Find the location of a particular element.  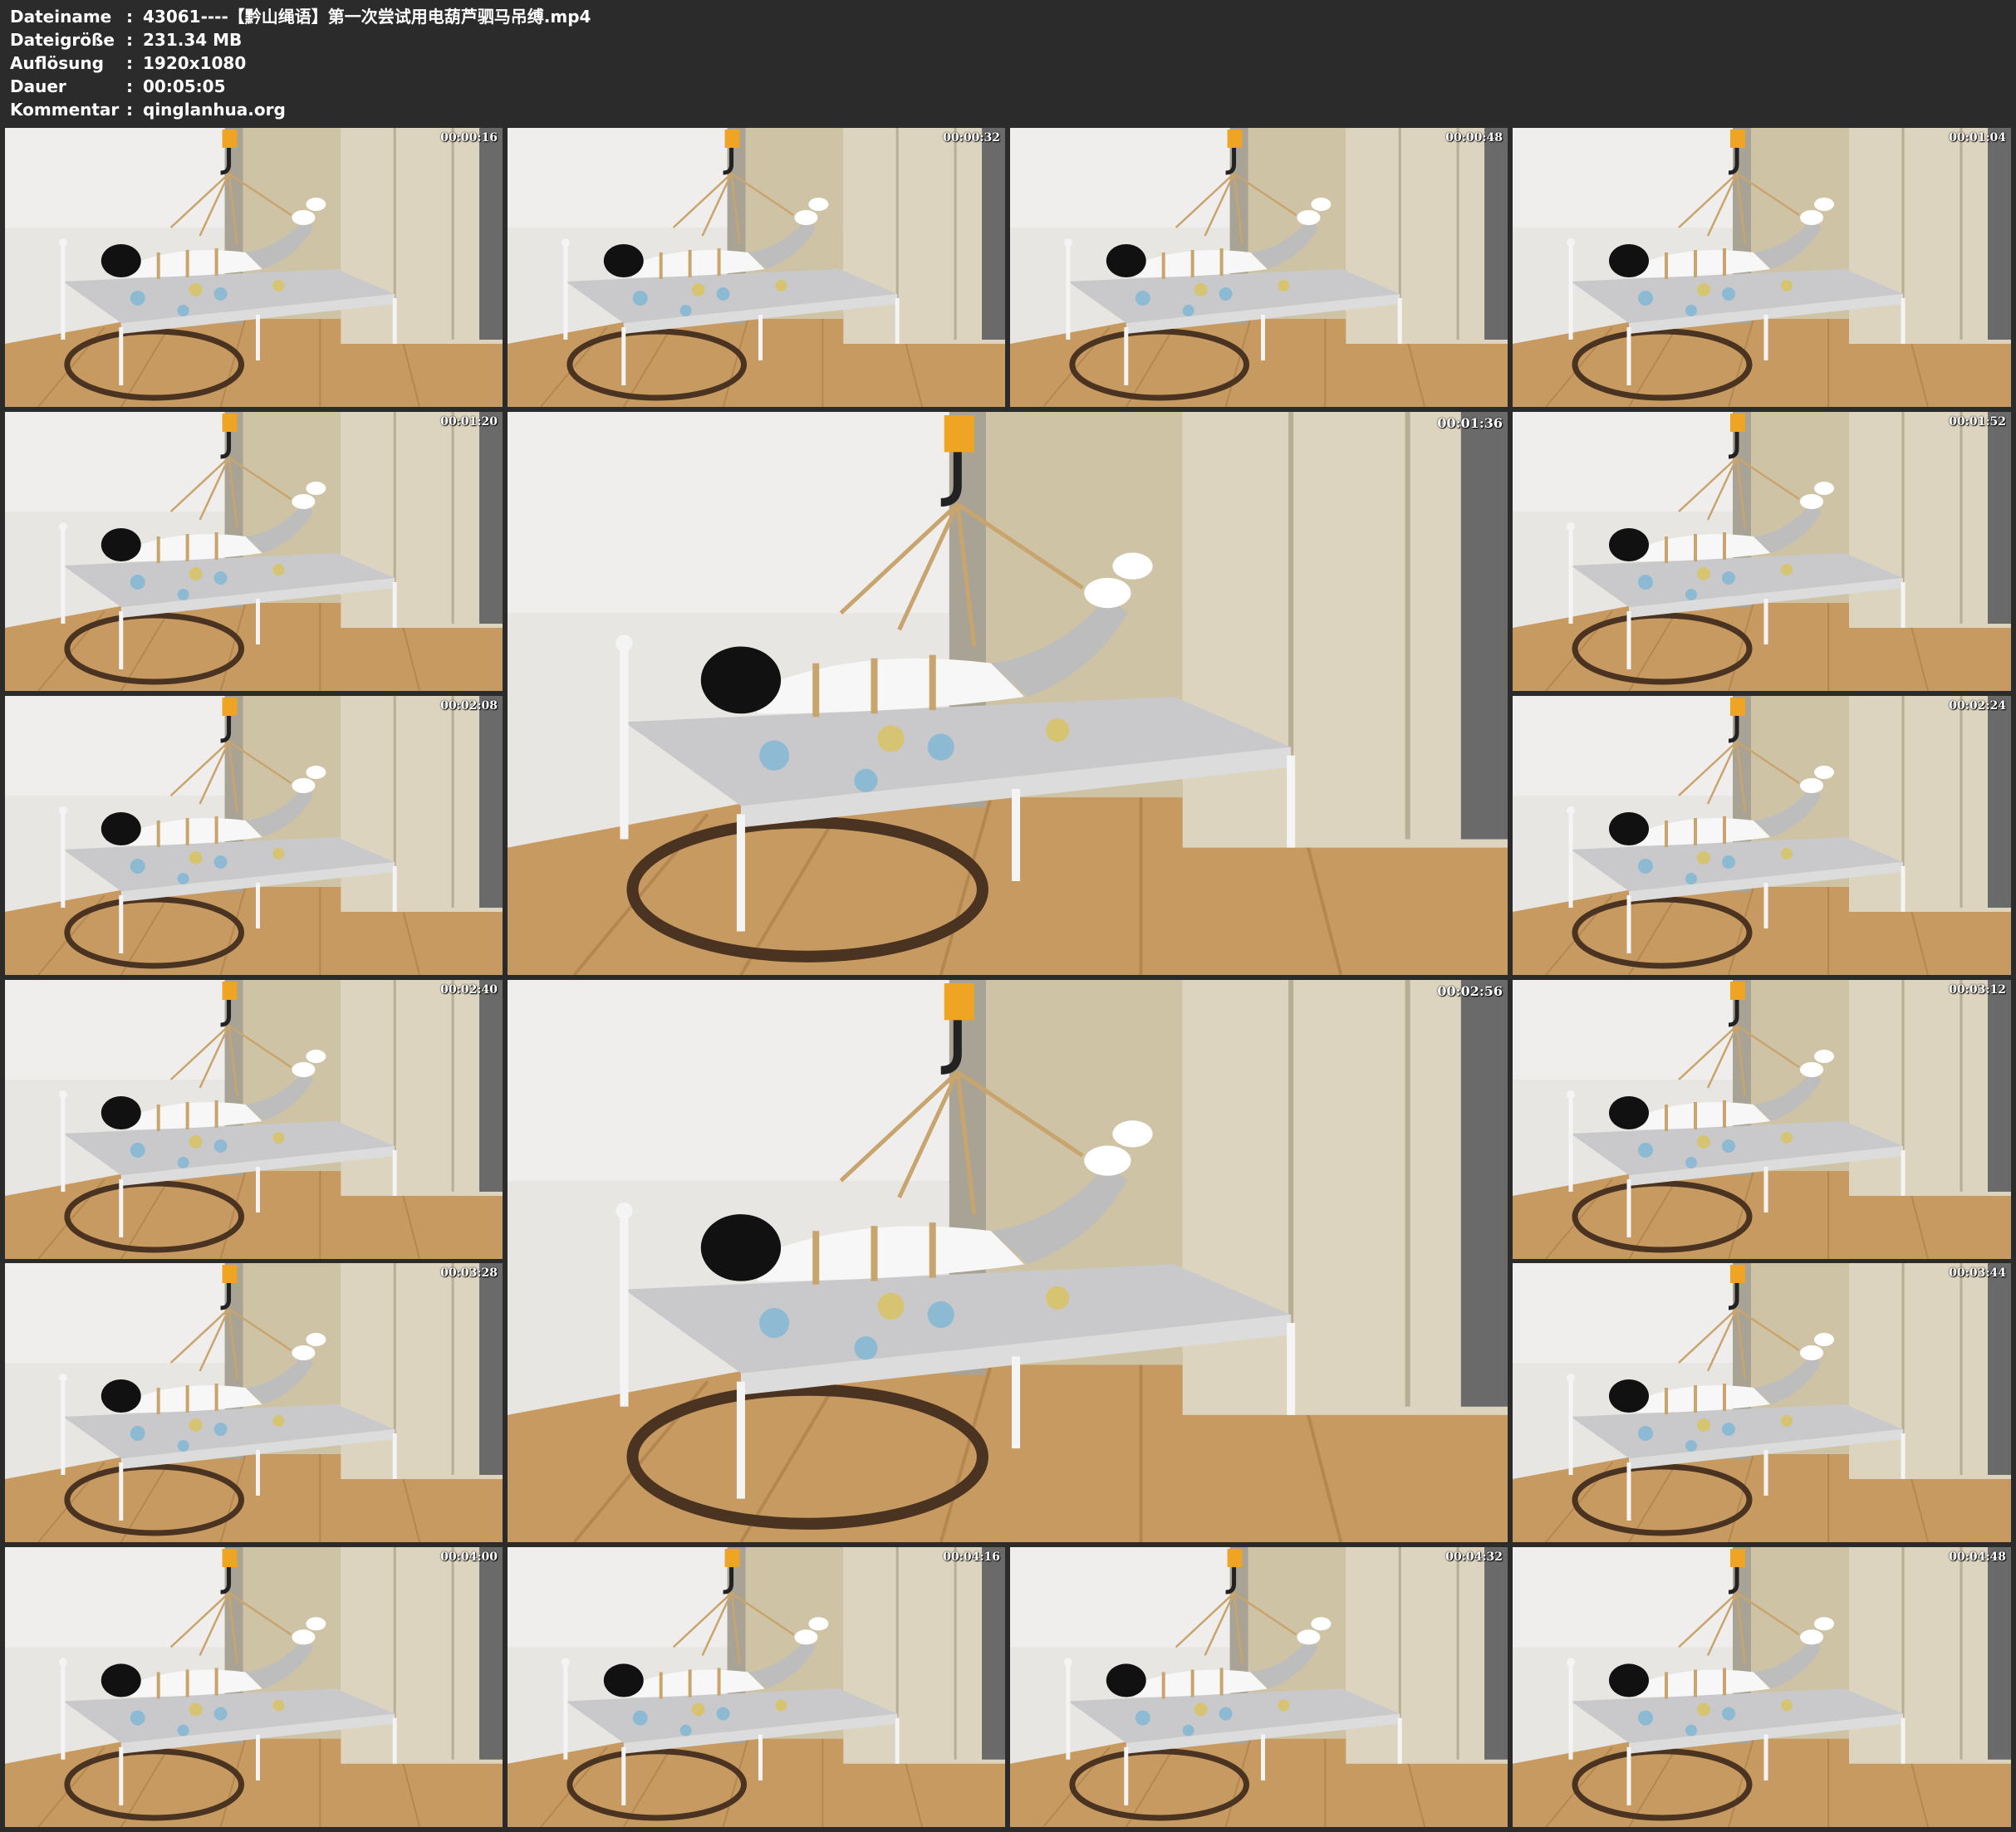

timestamp: 00:04:00 is located at coordinates (469, 1557).